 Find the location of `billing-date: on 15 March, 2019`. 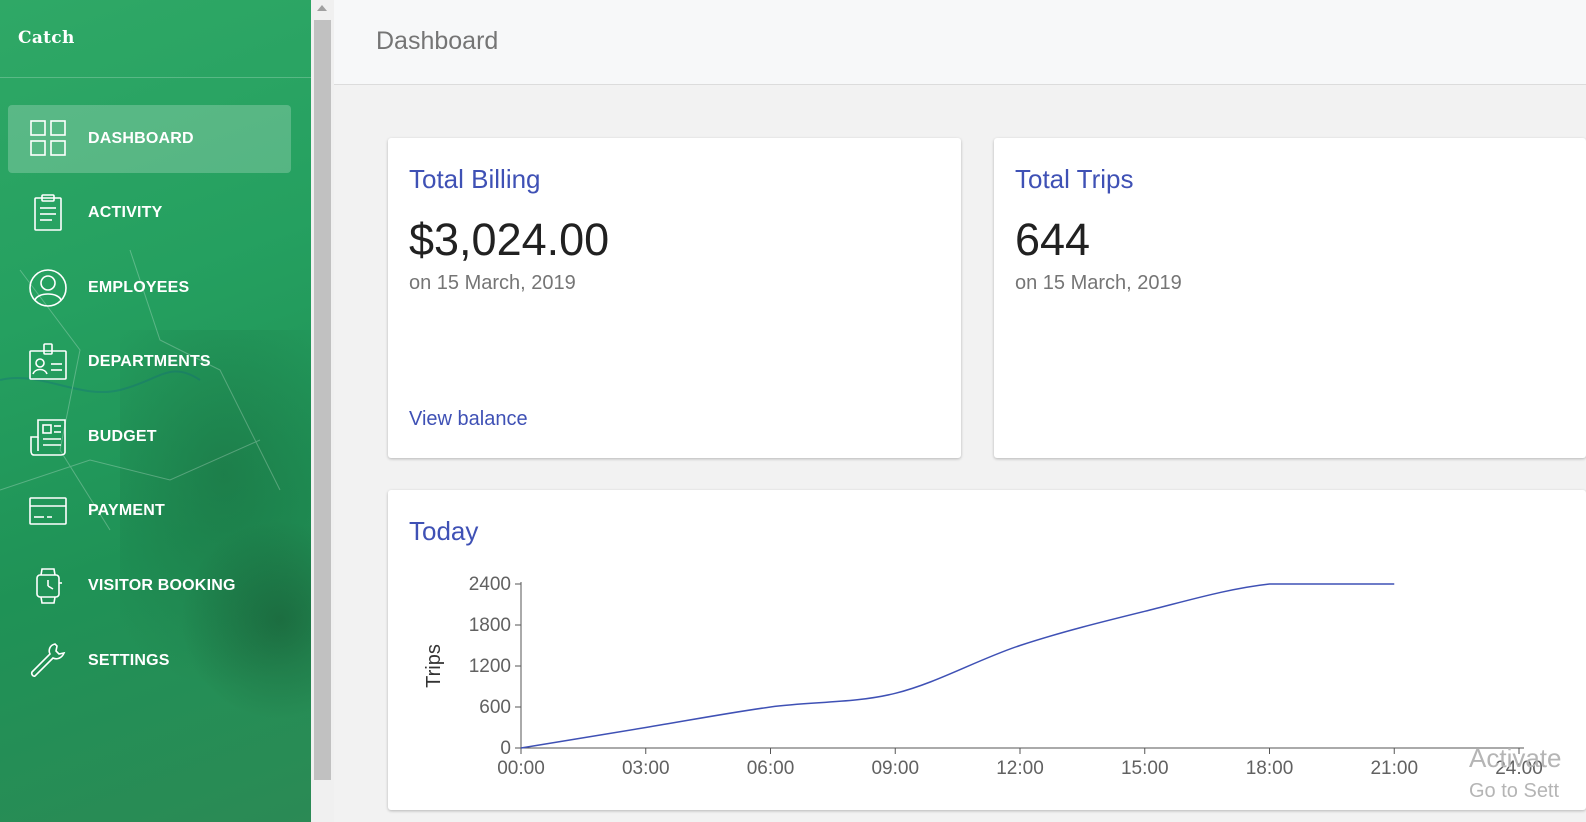

billing-date: on 15 March, 2019 is located at coordinates (492, 283).